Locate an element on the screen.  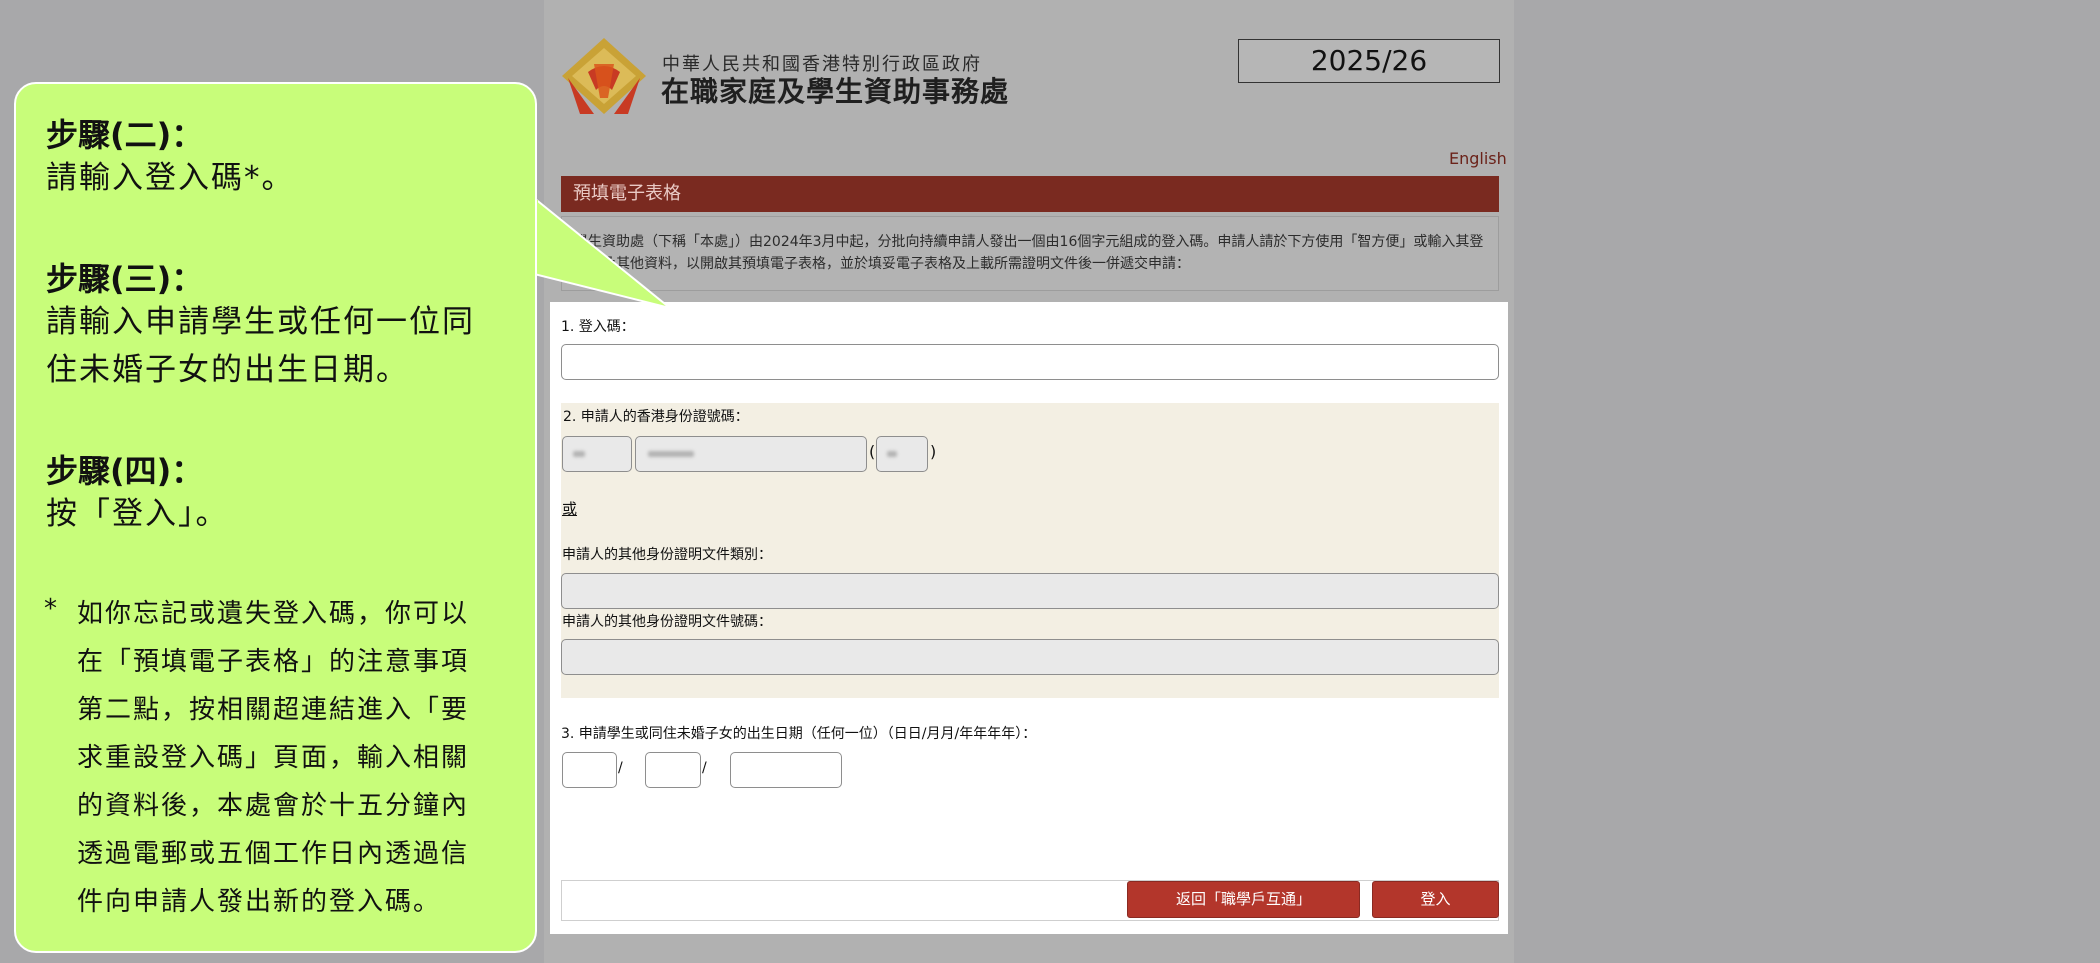
other-doc-type-input is located at coordinates (1030, 591).